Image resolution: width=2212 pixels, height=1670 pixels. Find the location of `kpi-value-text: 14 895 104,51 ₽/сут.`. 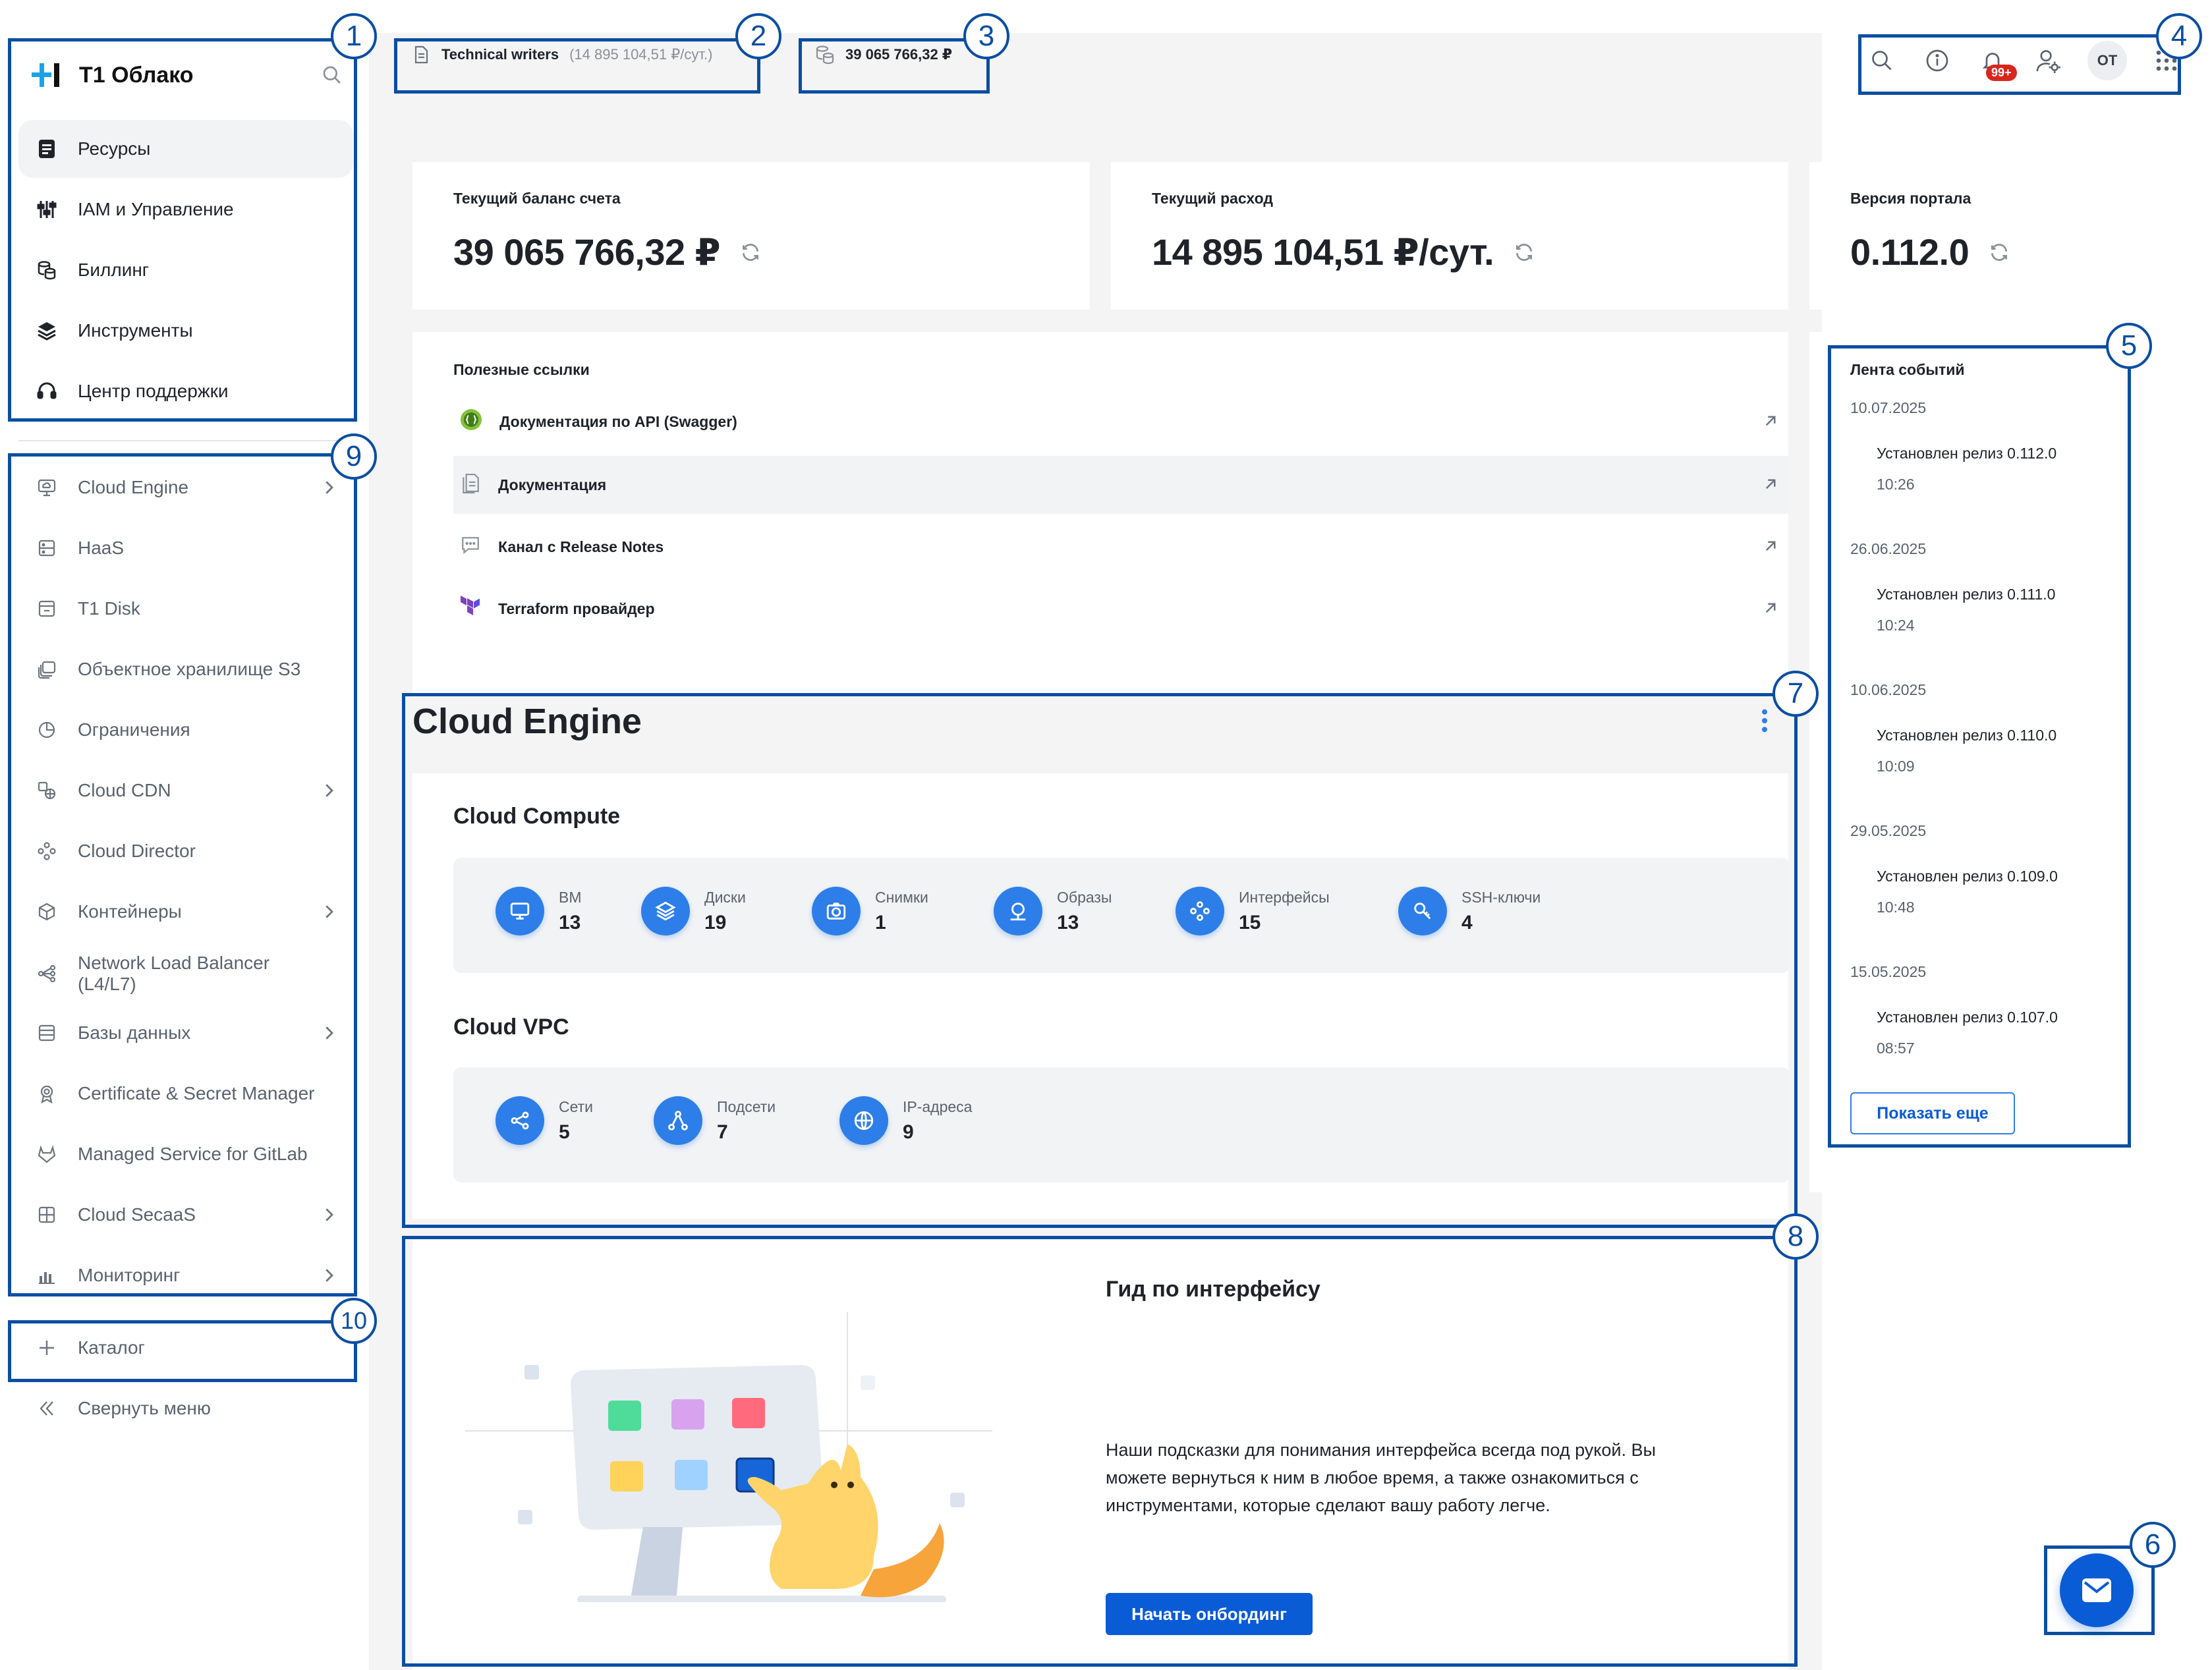

kpi-value-text: 14 895 104,51 ₽/сут. is located at coordinates (1323, 252).